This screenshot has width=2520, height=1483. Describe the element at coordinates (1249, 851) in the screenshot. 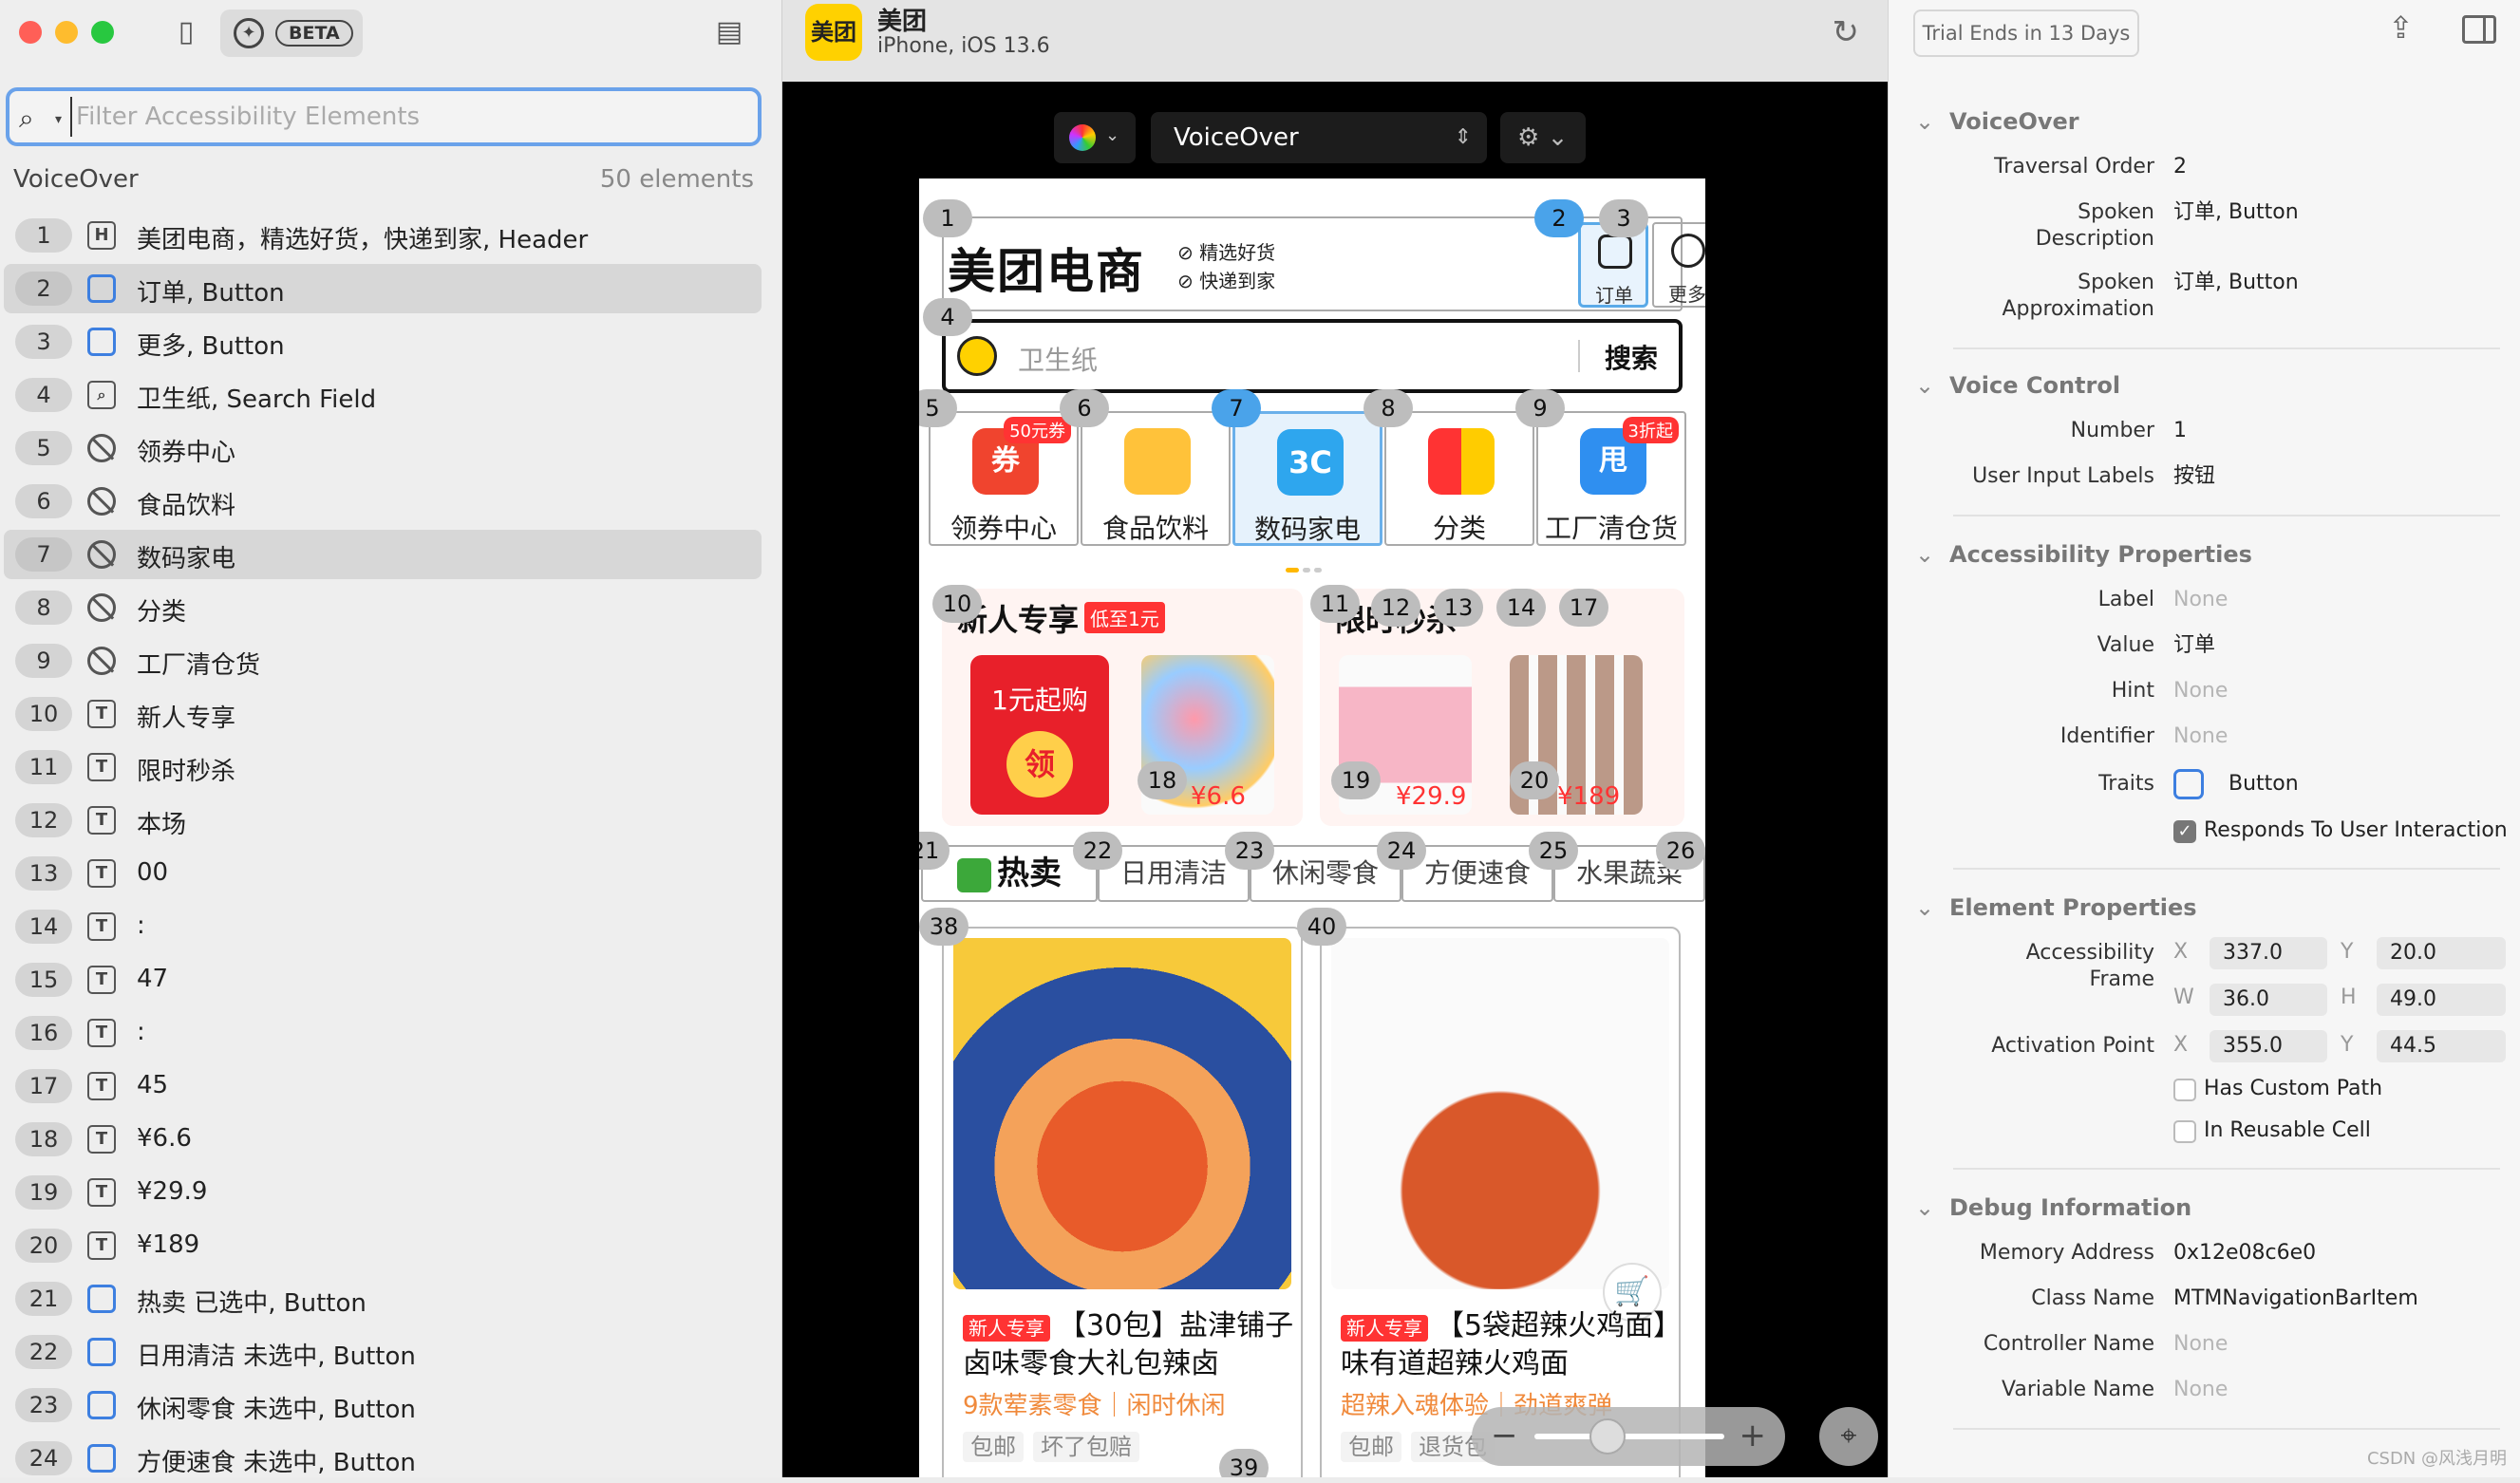

I see `element-badge-23: 23` at that location.